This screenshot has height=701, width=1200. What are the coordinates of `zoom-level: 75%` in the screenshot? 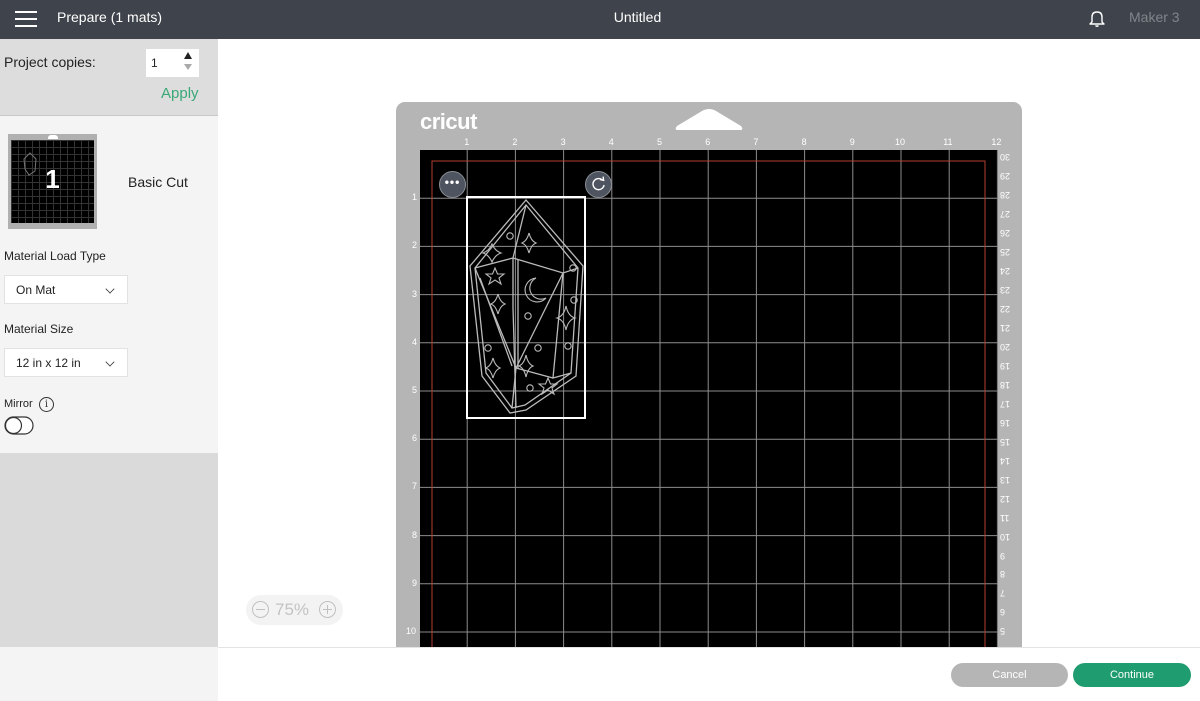 It's located at (292, 609).